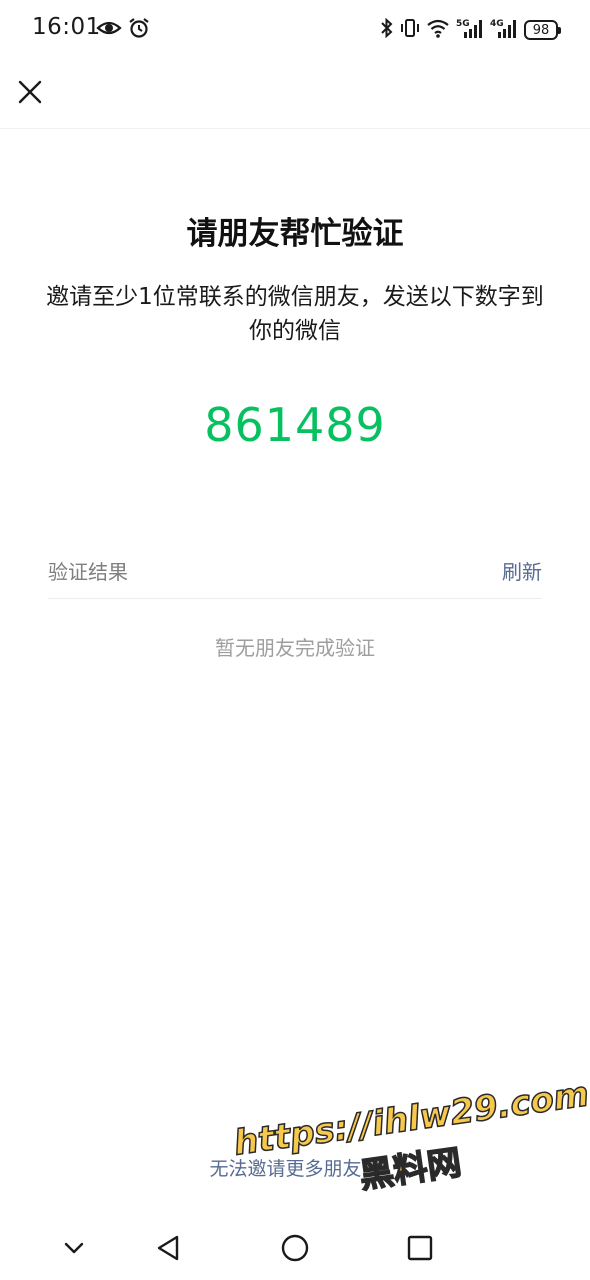 This screenshot has height=1280, width=590. I want to click on verification-code: 861489, so click(295, 425).